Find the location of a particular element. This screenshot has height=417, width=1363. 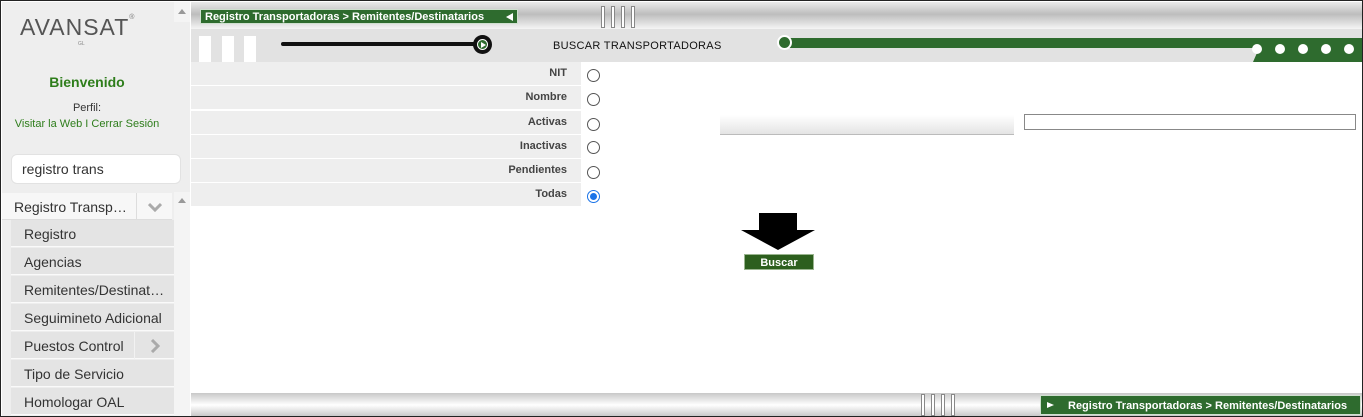

profile-label: Perfil: is located at coordinates (87, 108).